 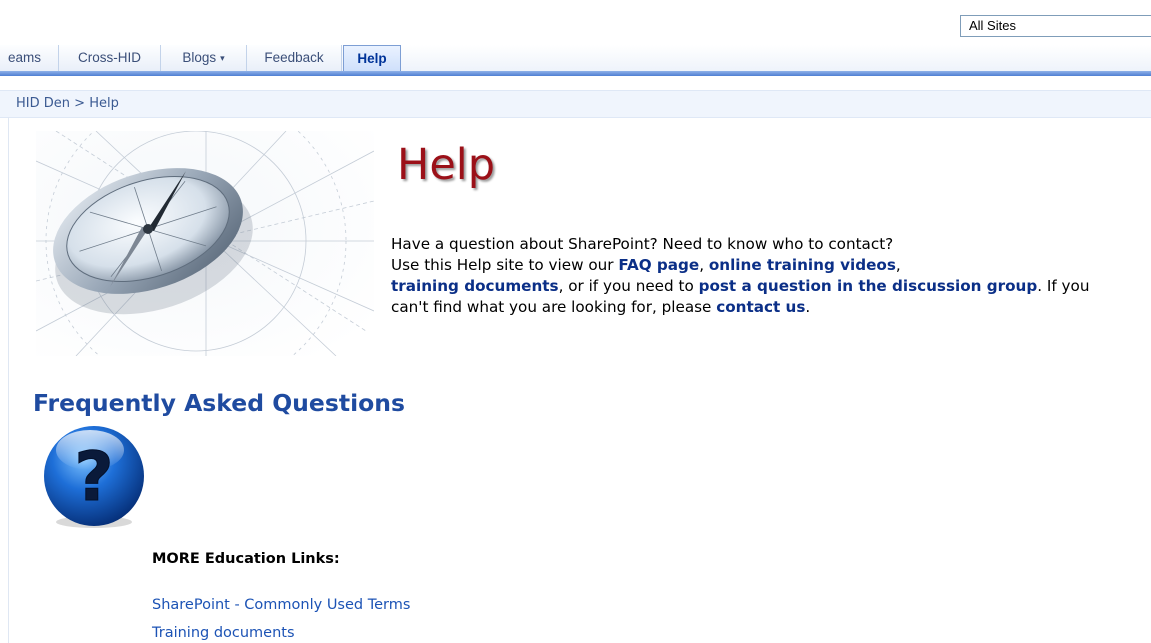 I want to click on training-videos-link: online training videos, so click(x=802, y=265).